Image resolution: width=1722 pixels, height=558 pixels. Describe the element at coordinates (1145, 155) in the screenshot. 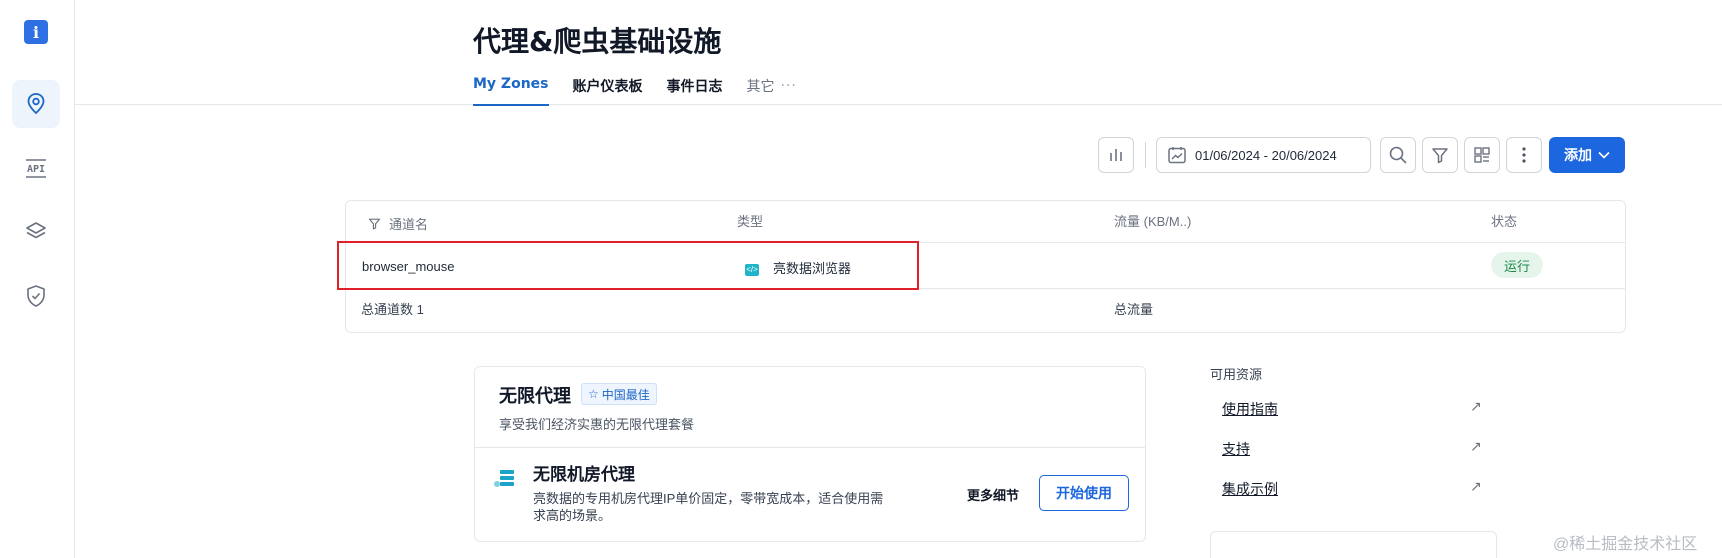

I see `toolbar-divider` at that location.